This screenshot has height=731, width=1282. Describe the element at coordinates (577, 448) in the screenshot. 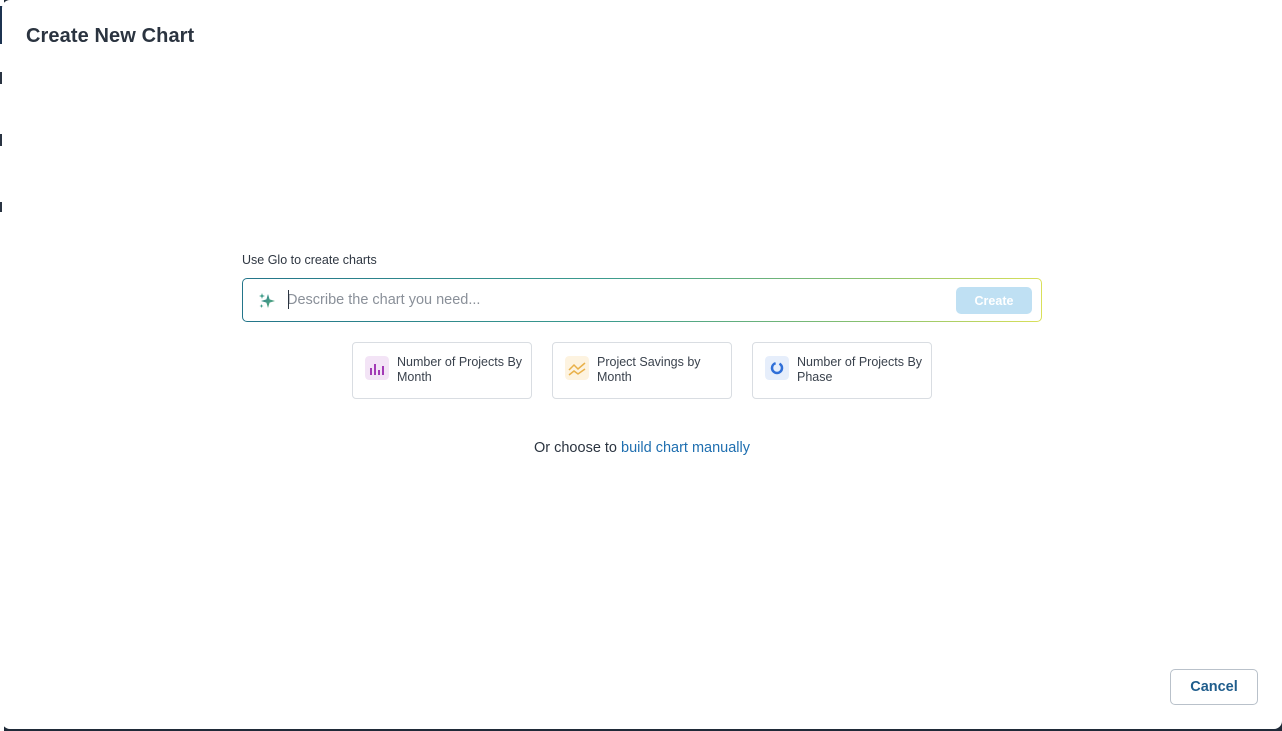

I see `manual-prefix: Or choose to` at that location.